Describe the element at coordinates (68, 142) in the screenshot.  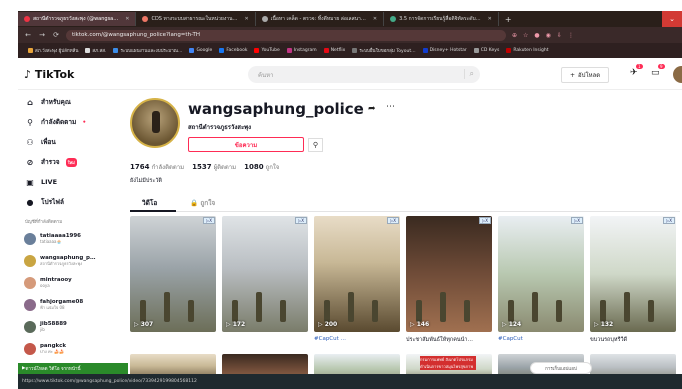
I see `sidebar-item-friends: ⚇ เพื่อน` at that location.